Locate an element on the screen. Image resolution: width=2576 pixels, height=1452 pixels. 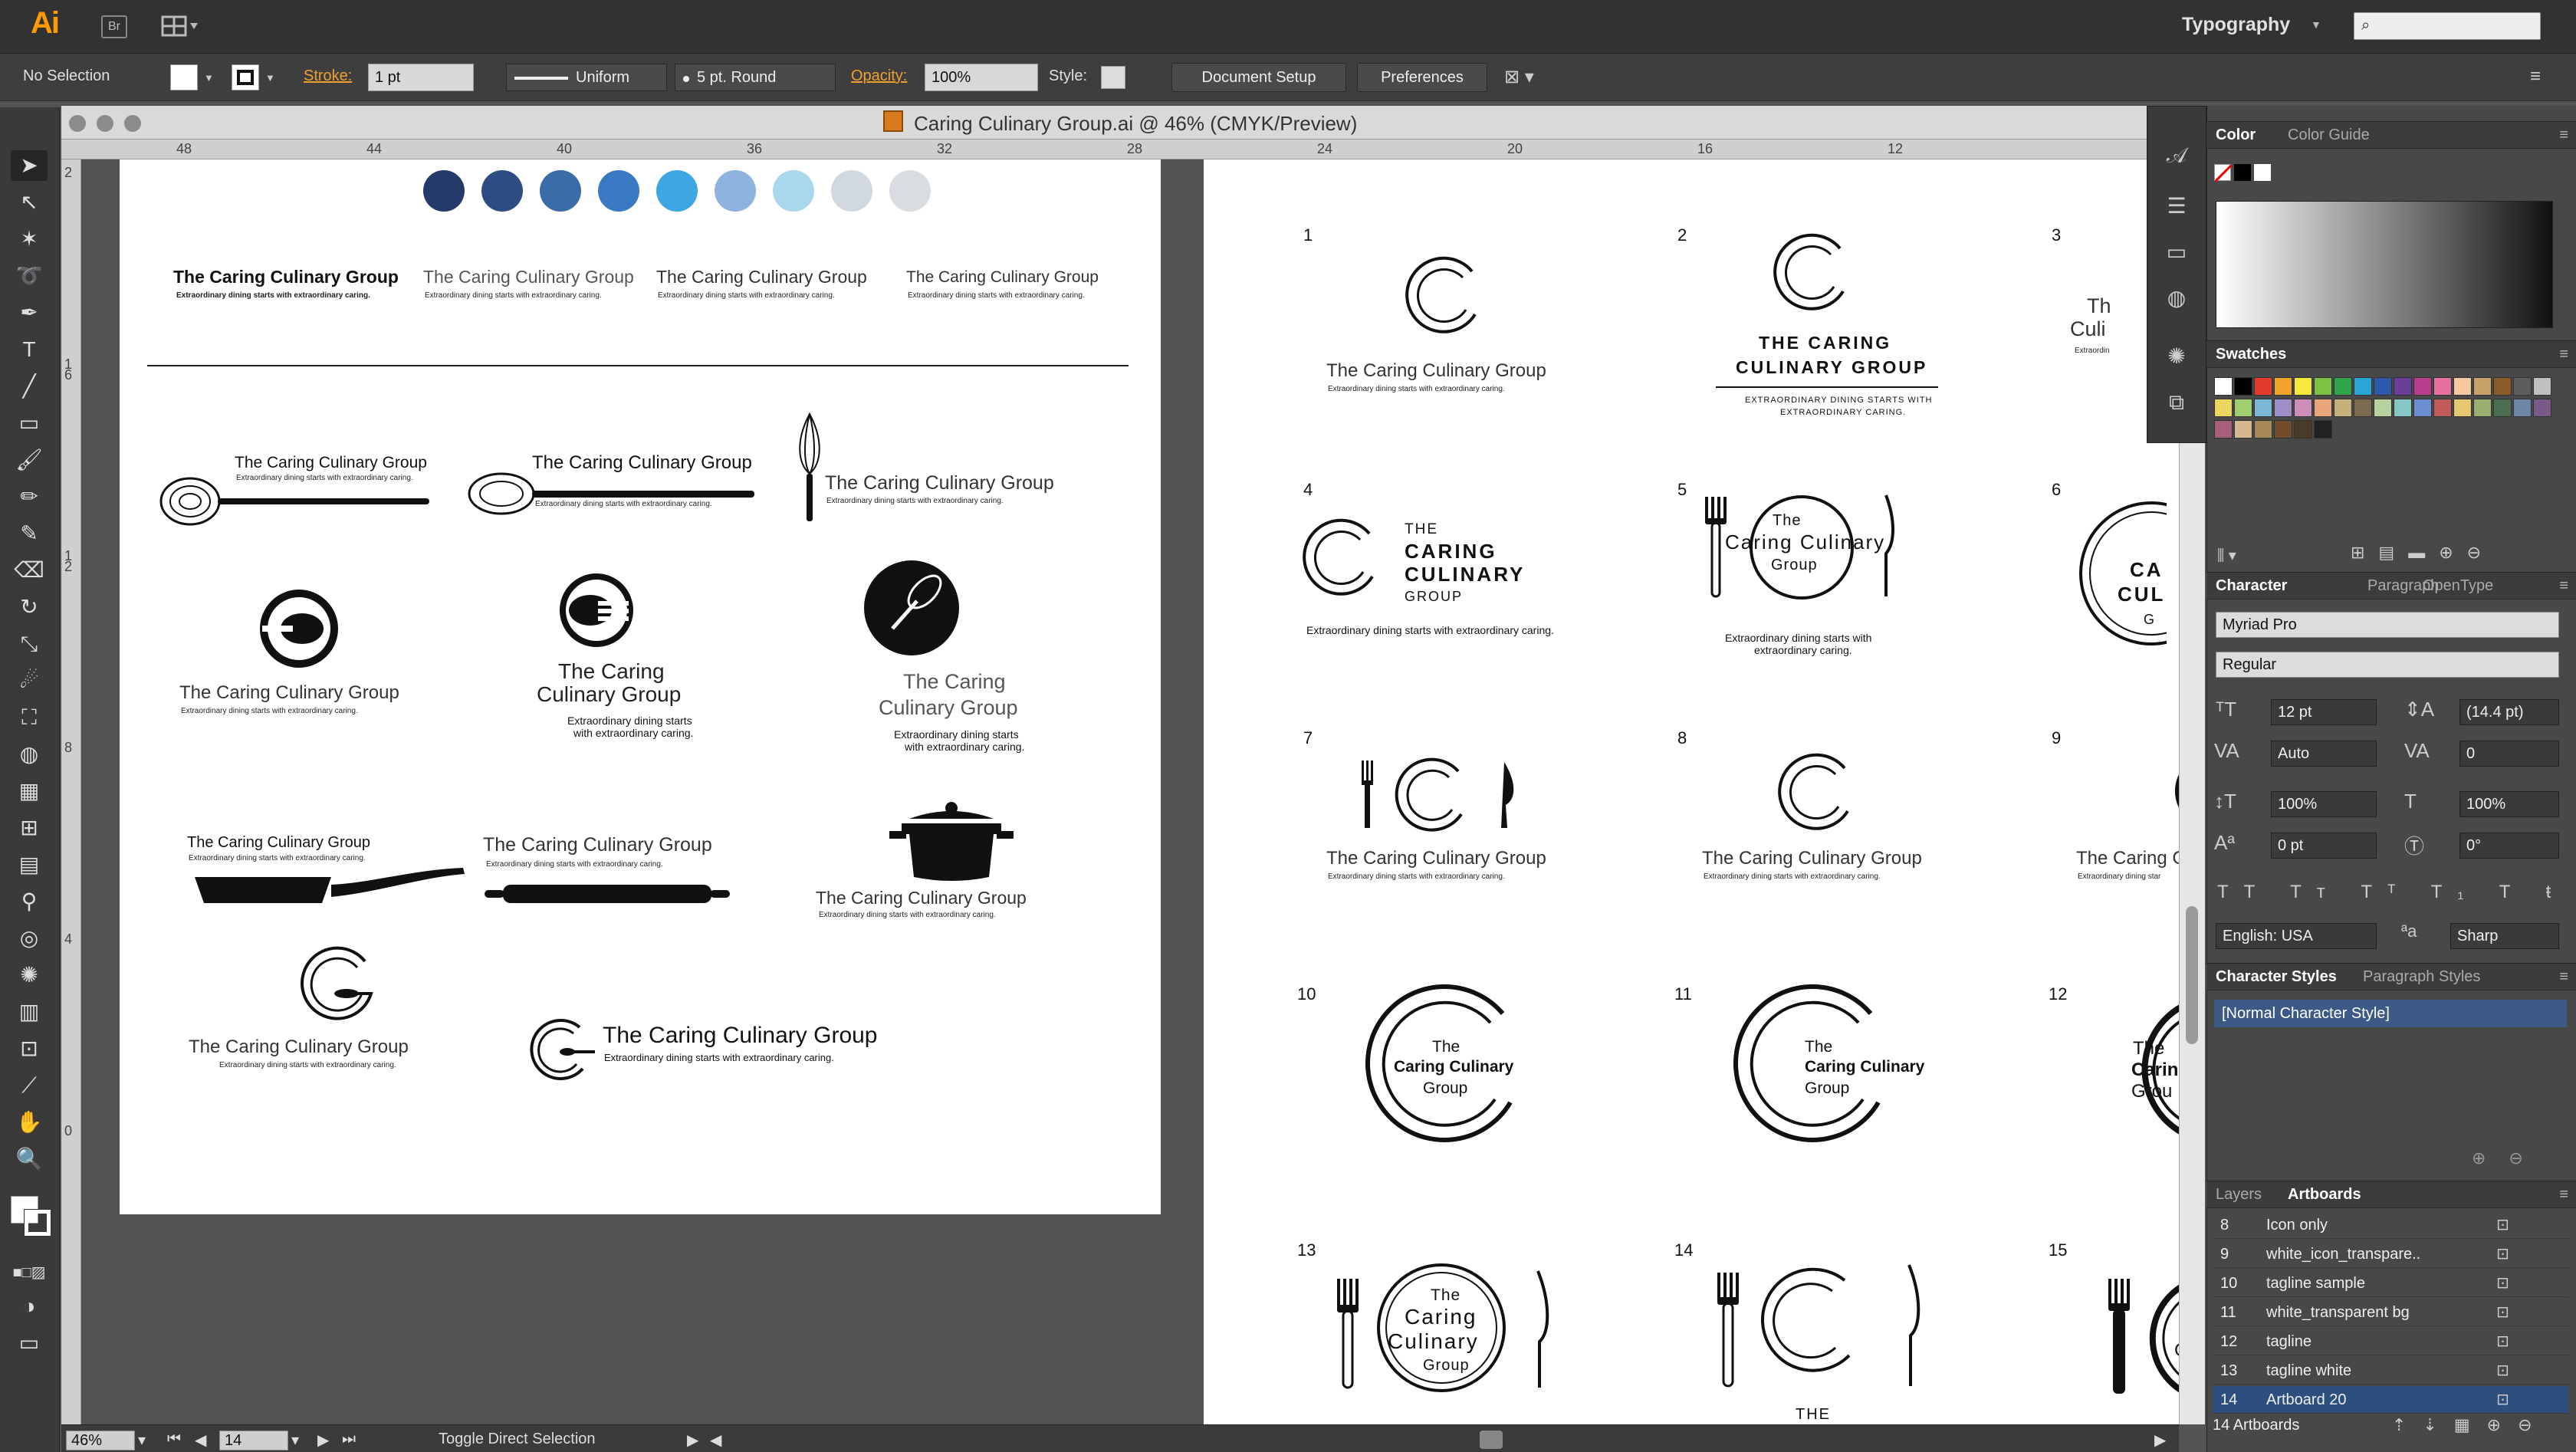
eyedropper-tool-icon: ⚲ is located at coordinates (30, 901).